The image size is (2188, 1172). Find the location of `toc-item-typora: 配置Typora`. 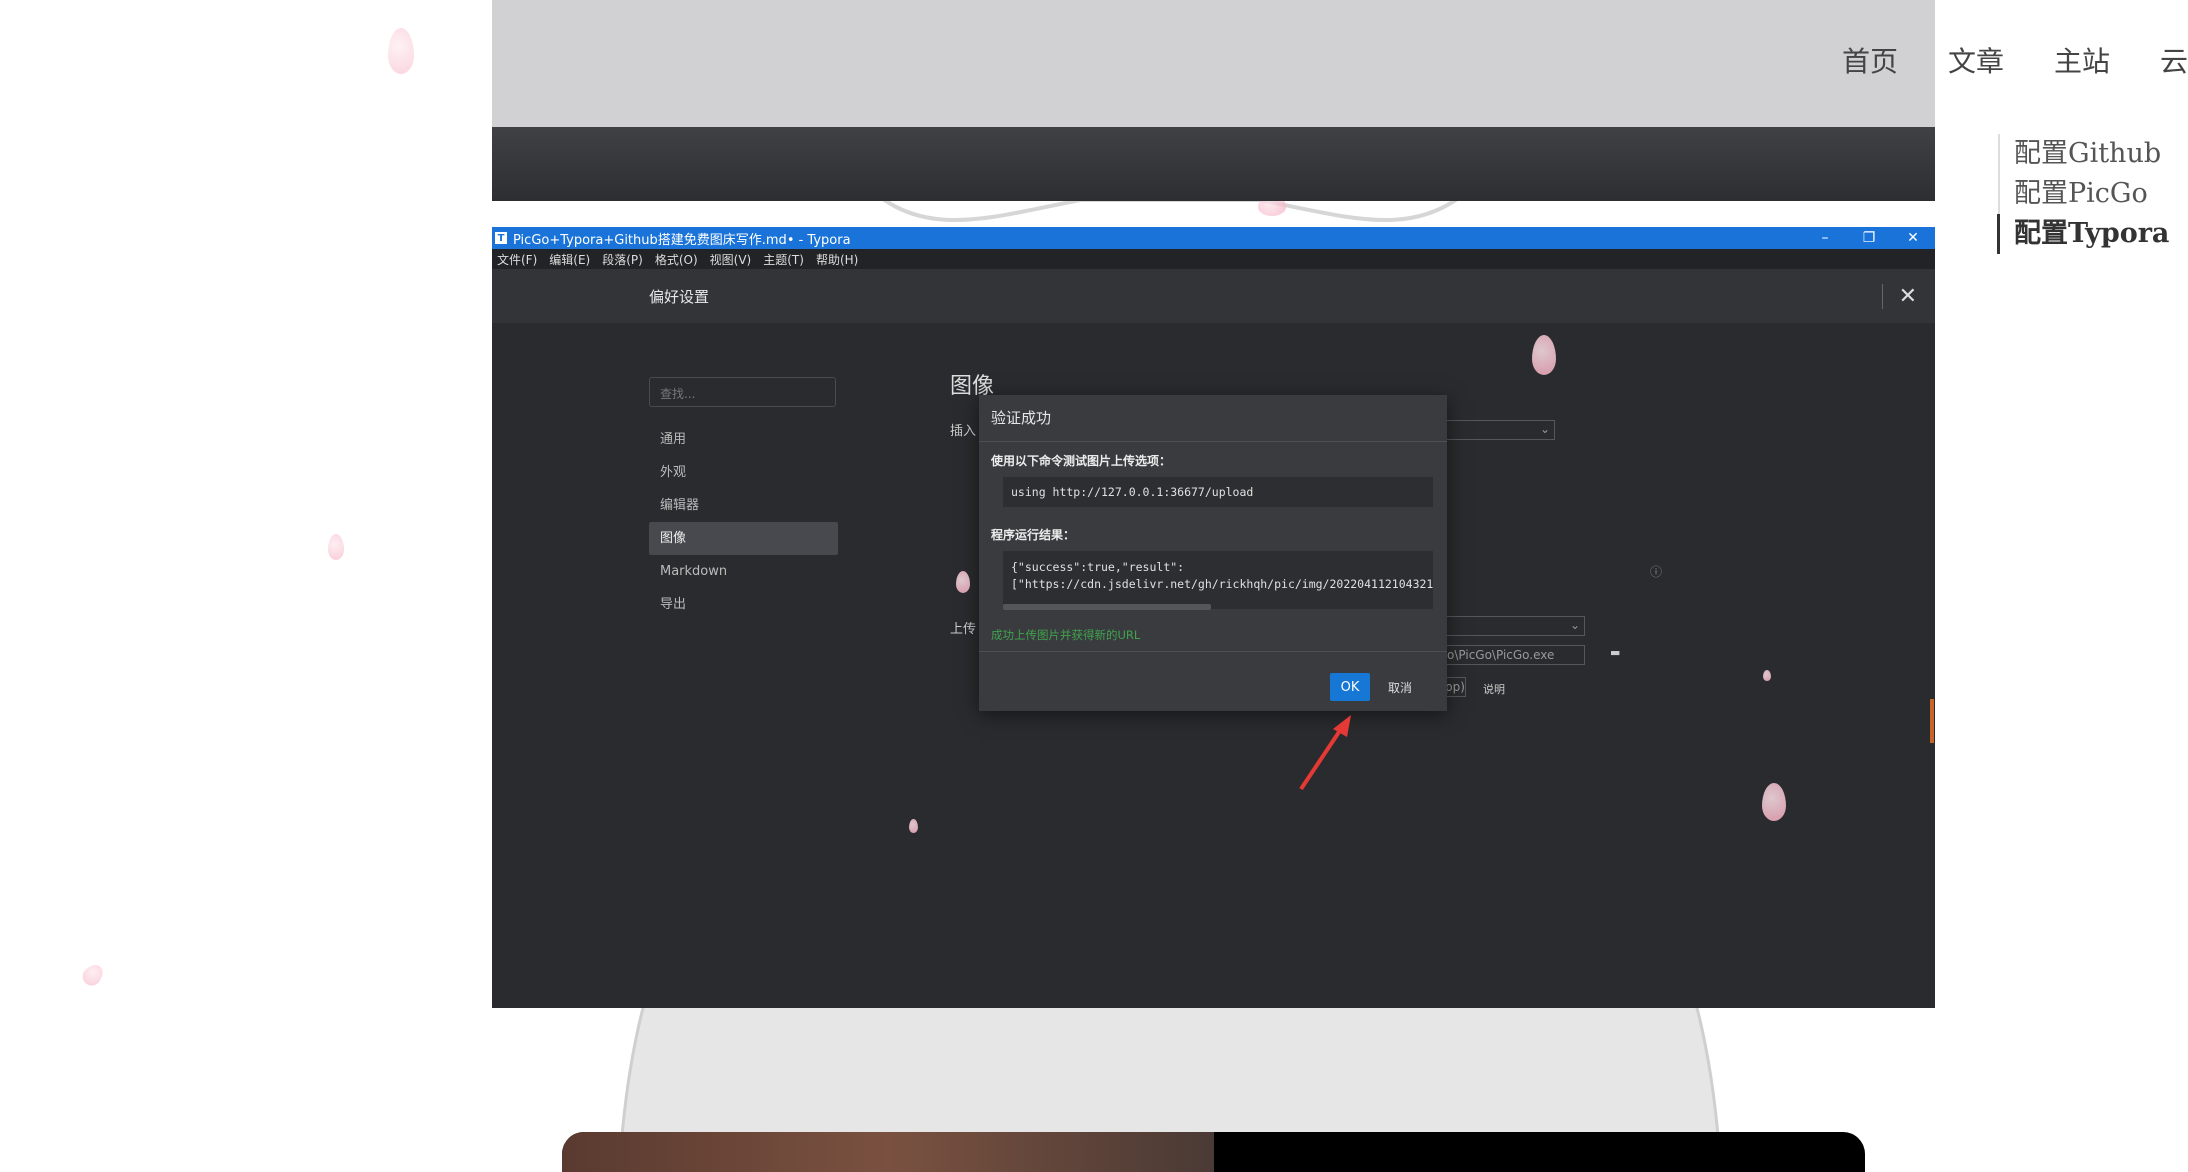

toc-item-typora: 配置Typora is located at coordinates (2083, 234).